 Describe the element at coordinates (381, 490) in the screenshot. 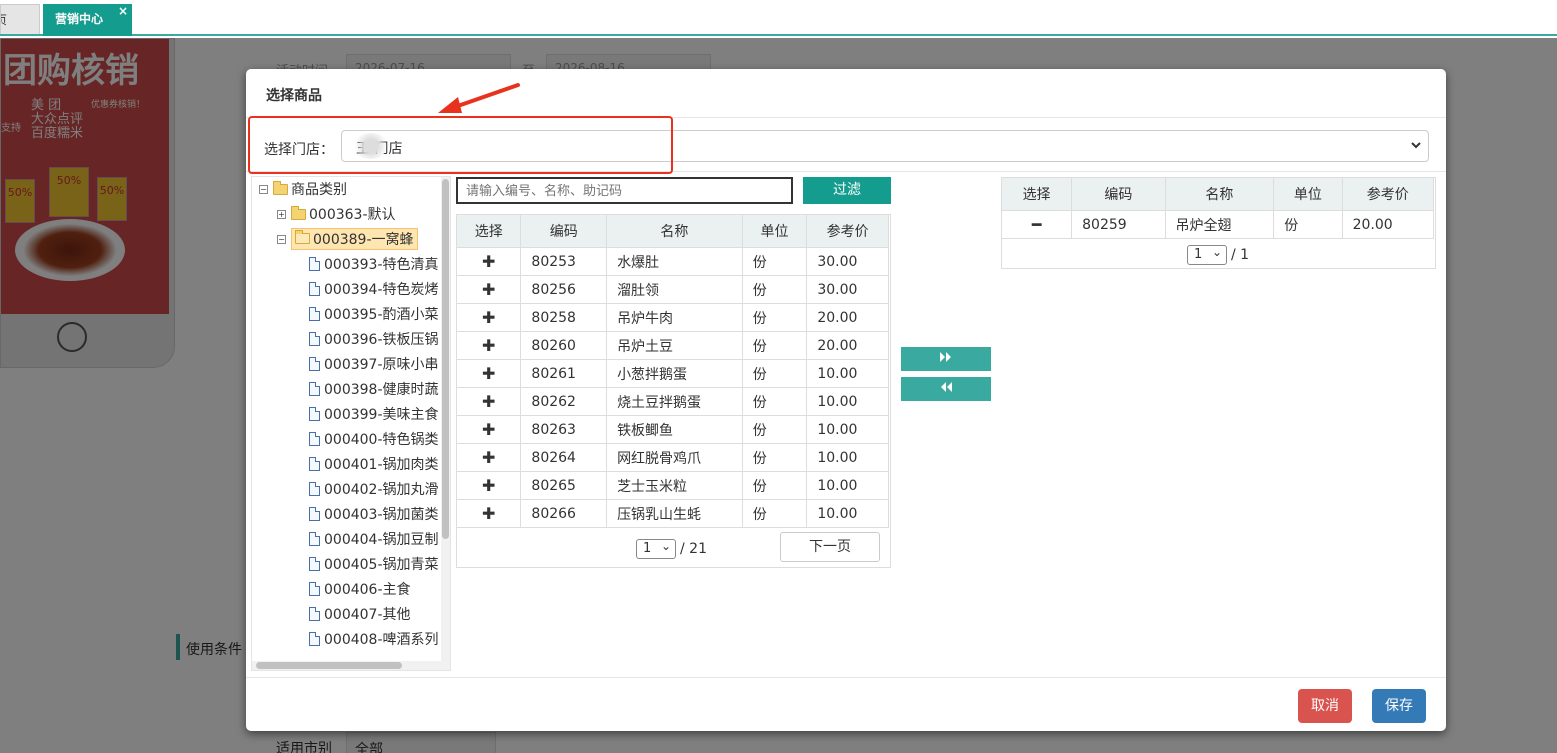

I see `tree-leaf-label: 000402-锅加丸滑` at that location.